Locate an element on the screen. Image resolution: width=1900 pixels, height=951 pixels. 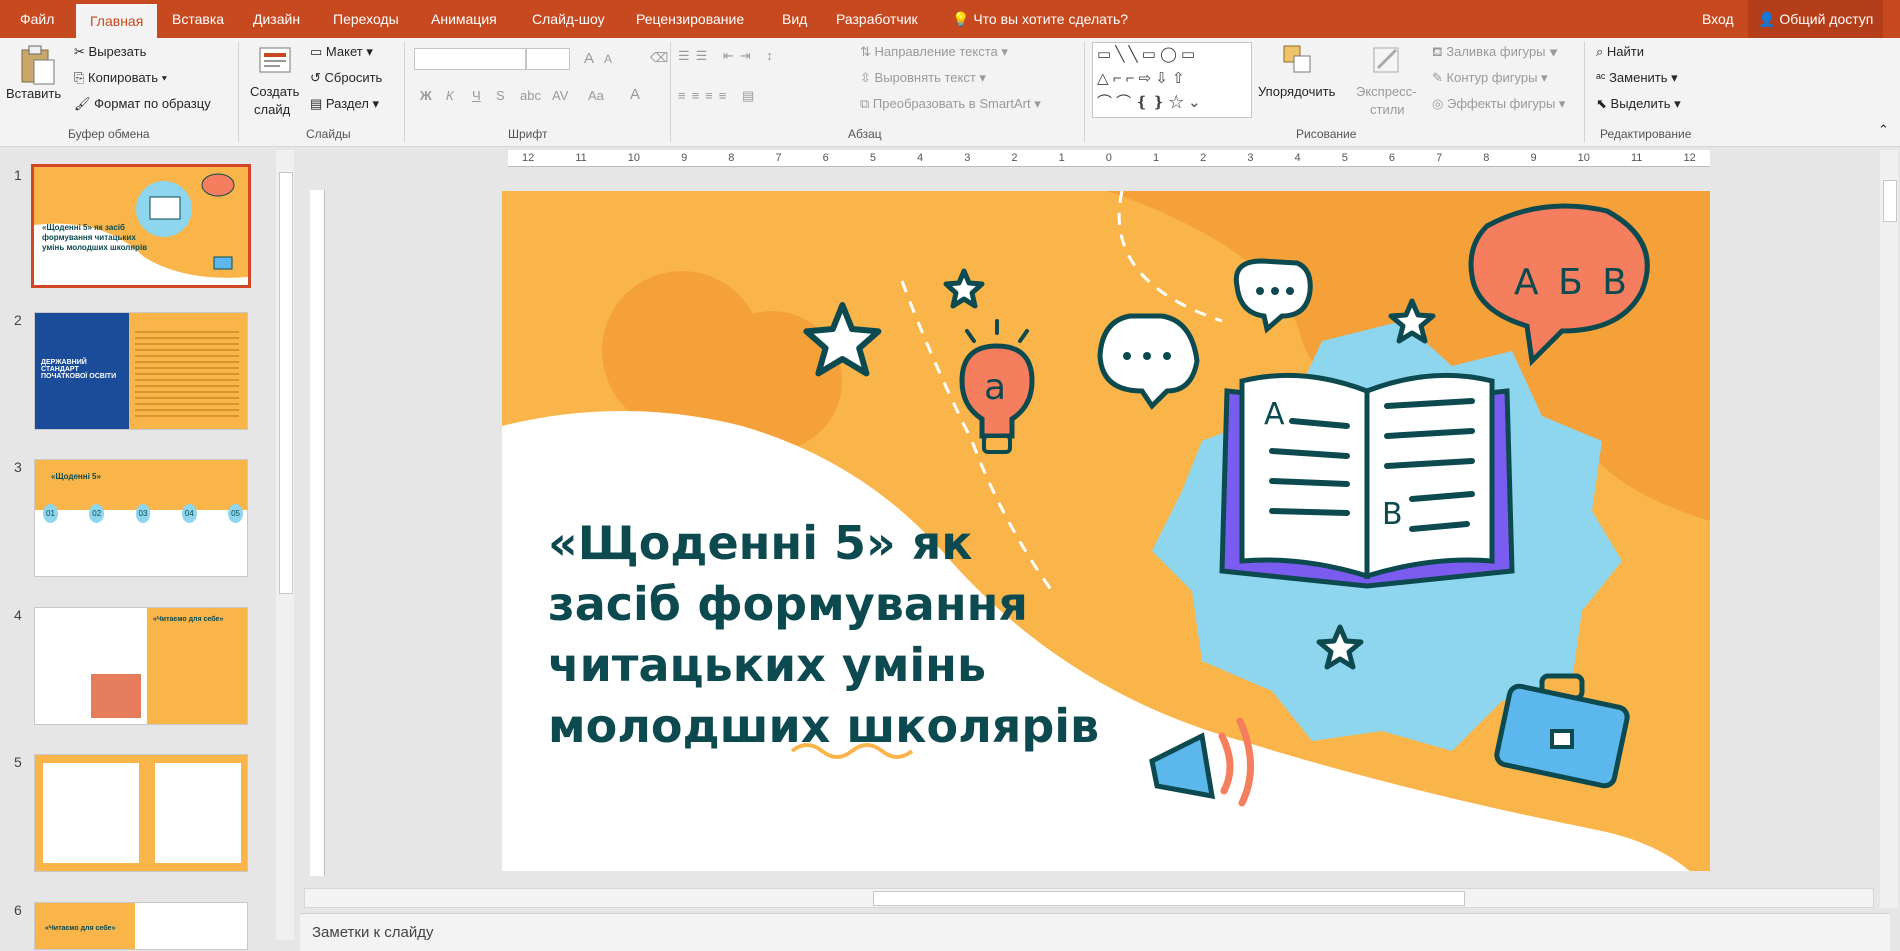
slide-thumbnail-4: «Читаємо для себе» is located at coordinates (141, 666).